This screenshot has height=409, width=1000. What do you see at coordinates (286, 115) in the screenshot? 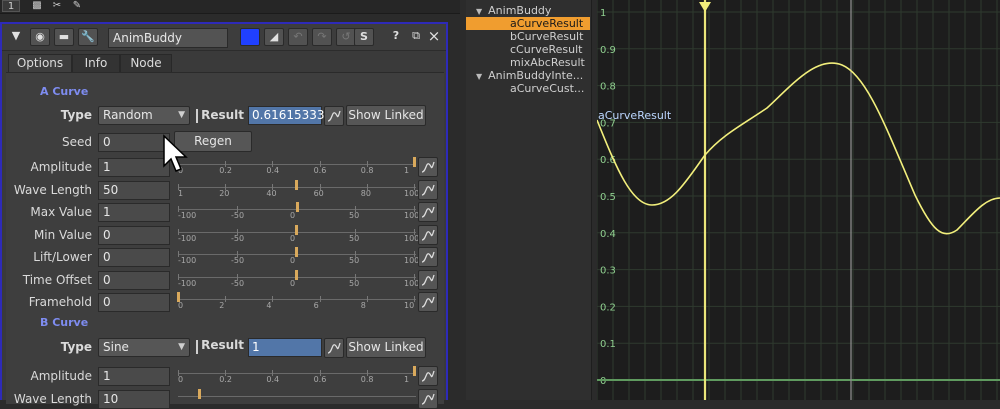
I see `a-result-field: 0.61615333` at bounding box center [286, 115].